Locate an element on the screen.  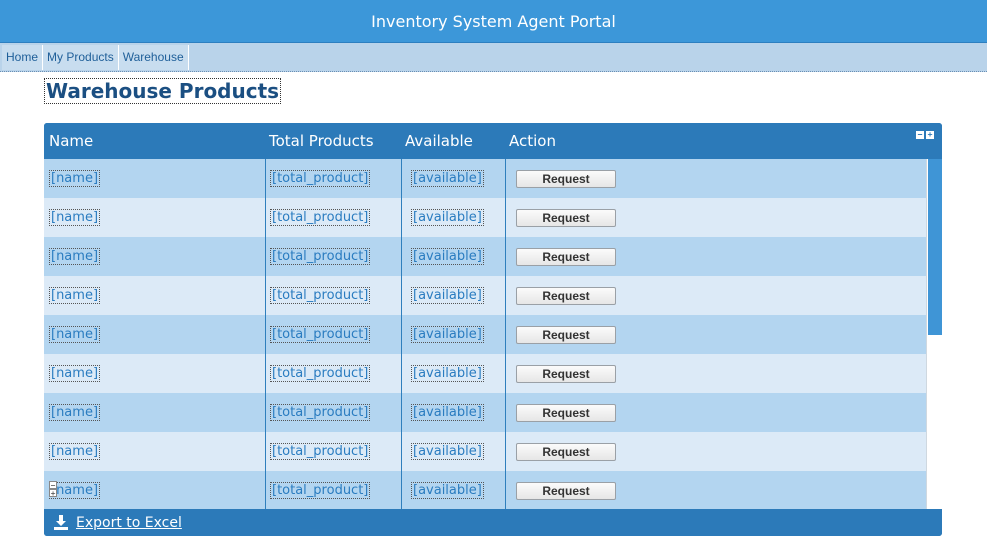
column-header-action: Action is located at coordinates (532, 141).